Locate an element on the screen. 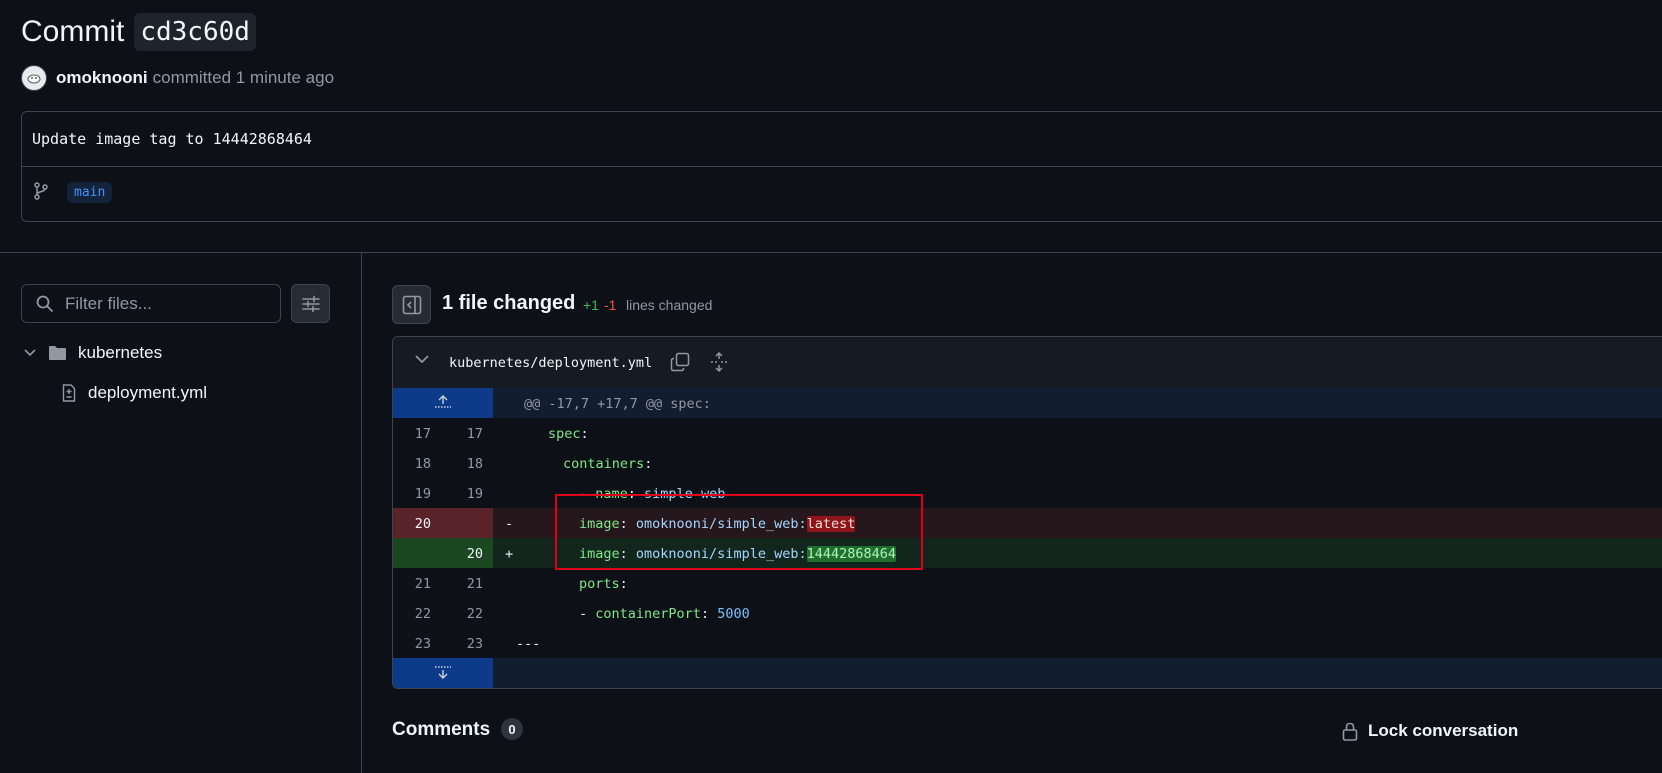 The image size is (1662, 773). old-line-number: 23 is located at coordinates (412, 644).